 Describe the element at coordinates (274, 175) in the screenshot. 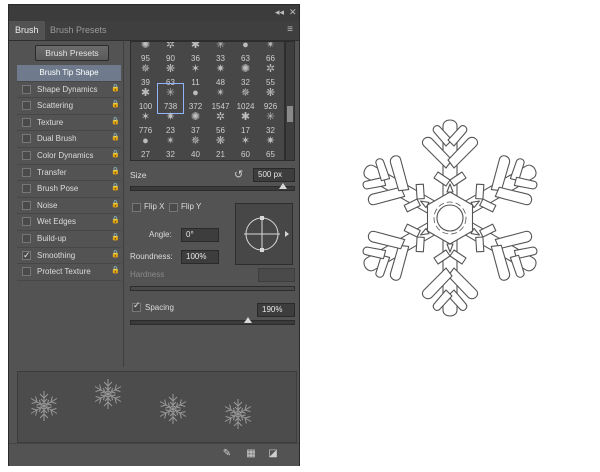

I see `size-field: 500 px` at that location.